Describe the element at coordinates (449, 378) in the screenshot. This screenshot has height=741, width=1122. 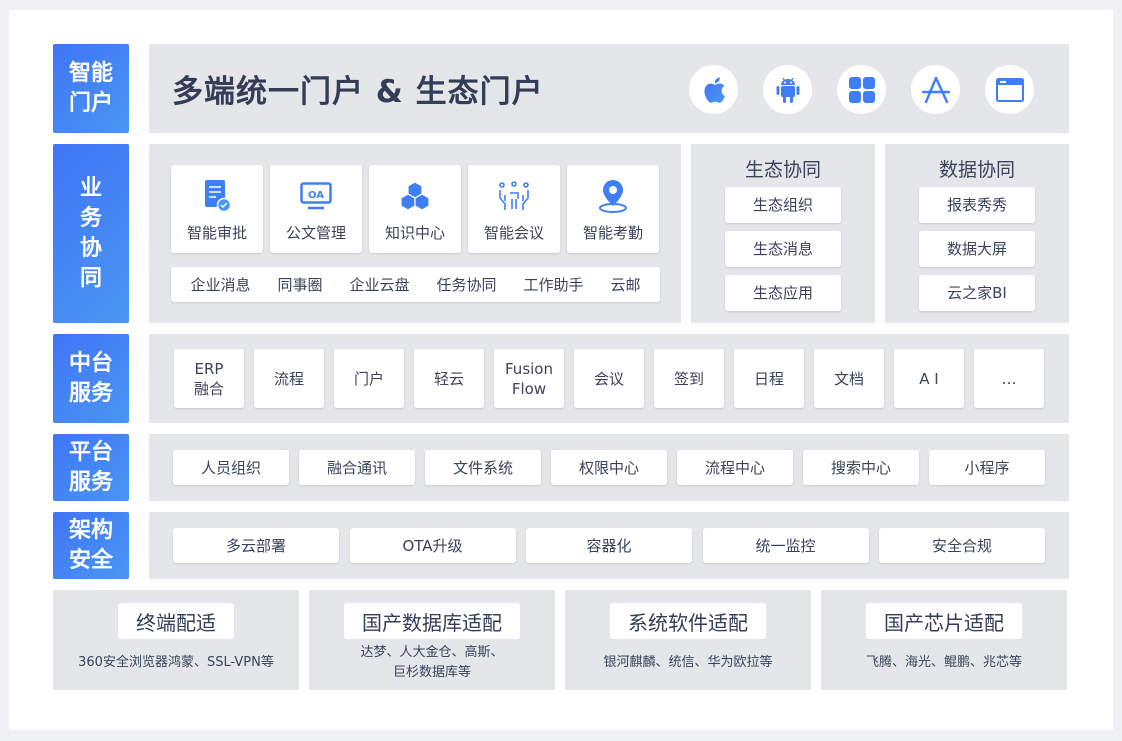
I see `middle-service-tile: 轻云` at that location.